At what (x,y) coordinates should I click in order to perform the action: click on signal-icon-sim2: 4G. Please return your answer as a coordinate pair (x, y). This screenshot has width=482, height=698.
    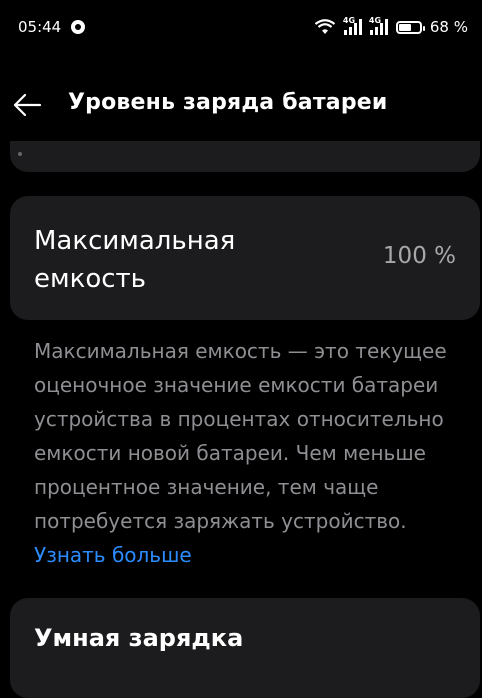
    Looking at the image, I should click on (378, 25).